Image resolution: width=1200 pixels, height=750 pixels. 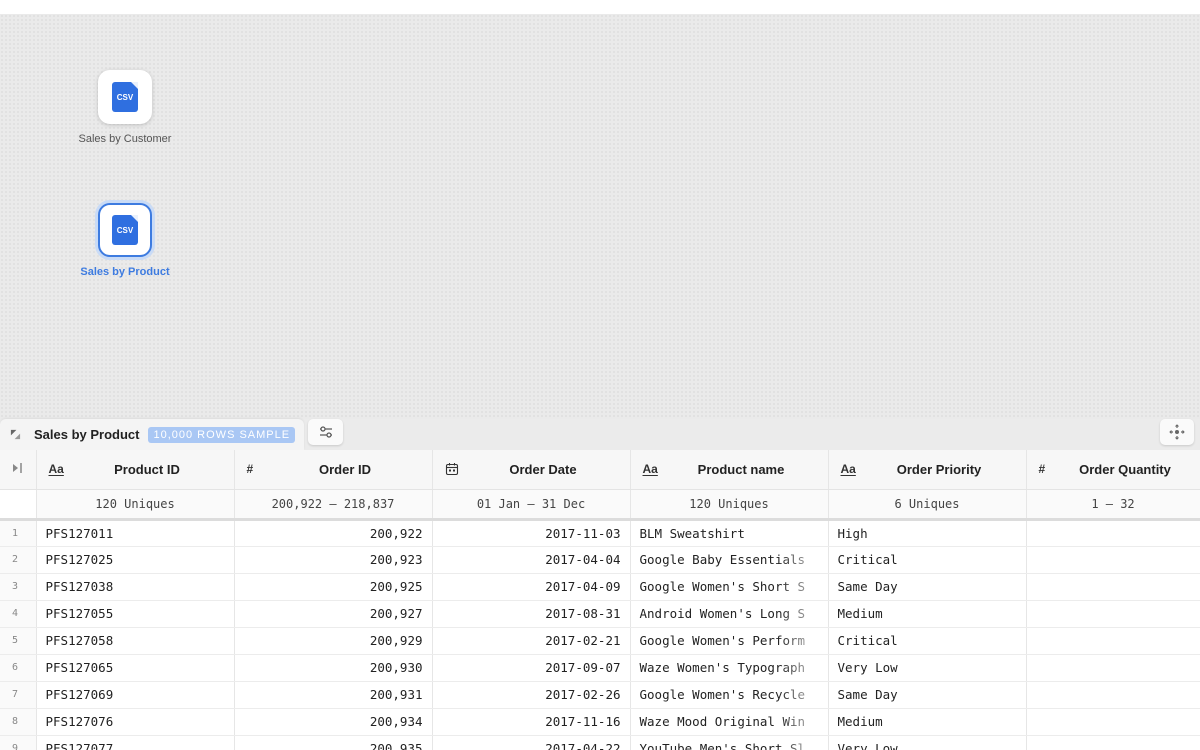 I want to click on cell-order-priority: High, so click(x=927, y=533).